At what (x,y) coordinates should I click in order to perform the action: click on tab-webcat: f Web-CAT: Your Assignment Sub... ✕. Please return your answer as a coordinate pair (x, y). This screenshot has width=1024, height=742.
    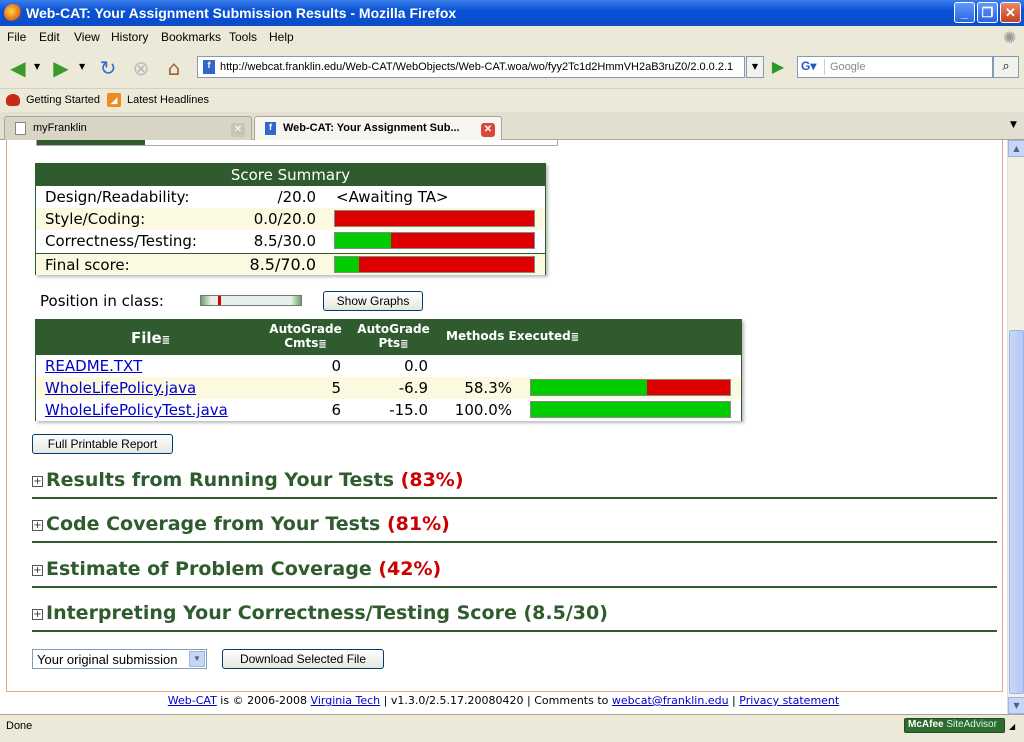
    Looking at the image, I should click on (378, 128).